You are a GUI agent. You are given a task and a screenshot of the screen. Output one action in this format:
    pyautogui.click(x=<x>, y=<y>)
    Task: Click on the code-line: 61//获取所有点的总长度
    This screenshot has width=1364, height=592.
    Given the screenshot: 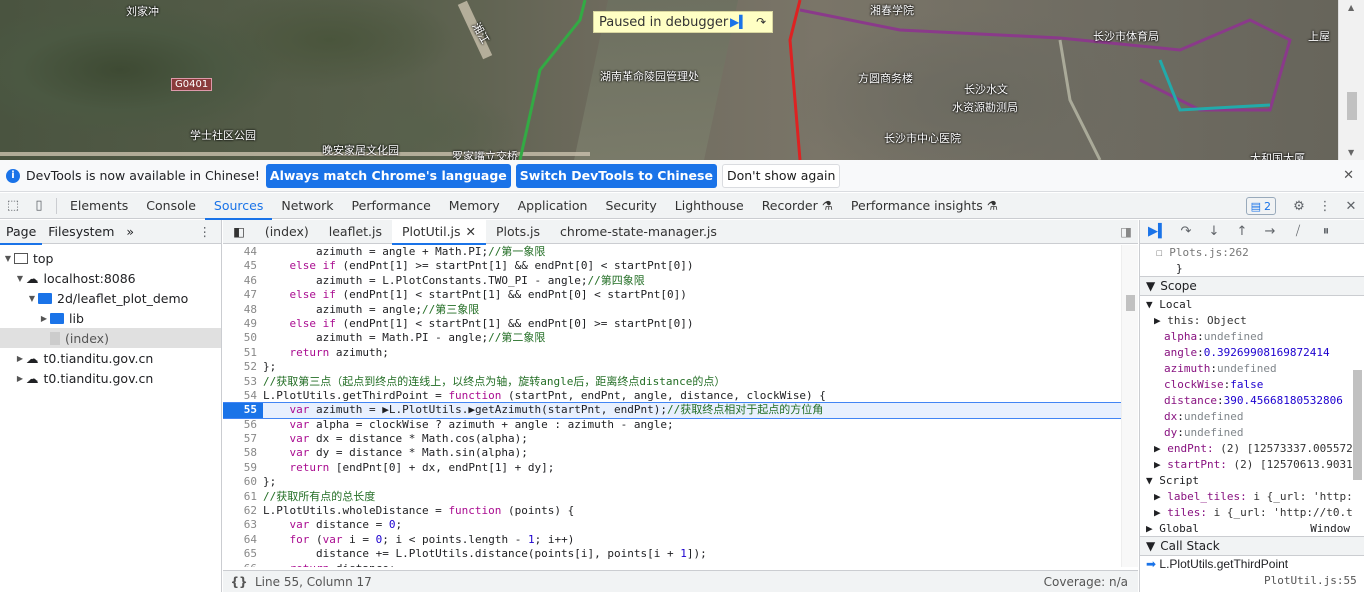 What is the action you would take?
    pyautogui.click(x=672, y=497)
    